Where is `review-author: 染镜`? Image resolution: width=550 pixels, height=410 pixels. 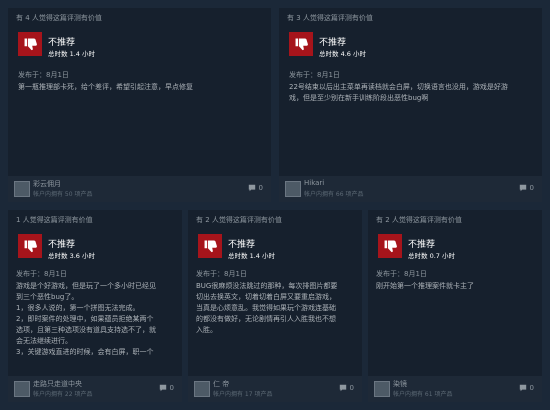 review-author: 染镜 is located at coordinates (400, 384).